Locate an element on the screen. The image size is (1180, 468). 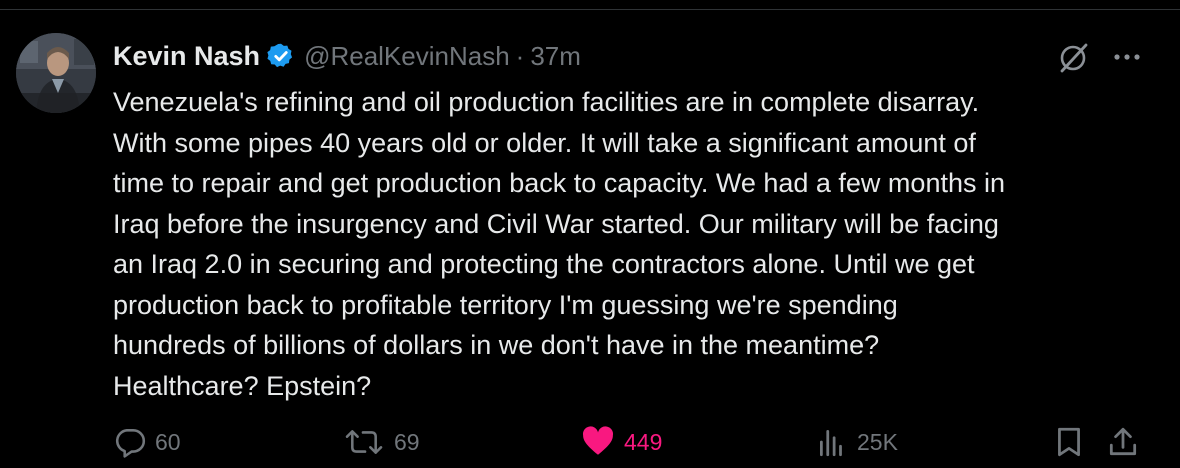
retweet-icon is located at coordinates (364, 442).